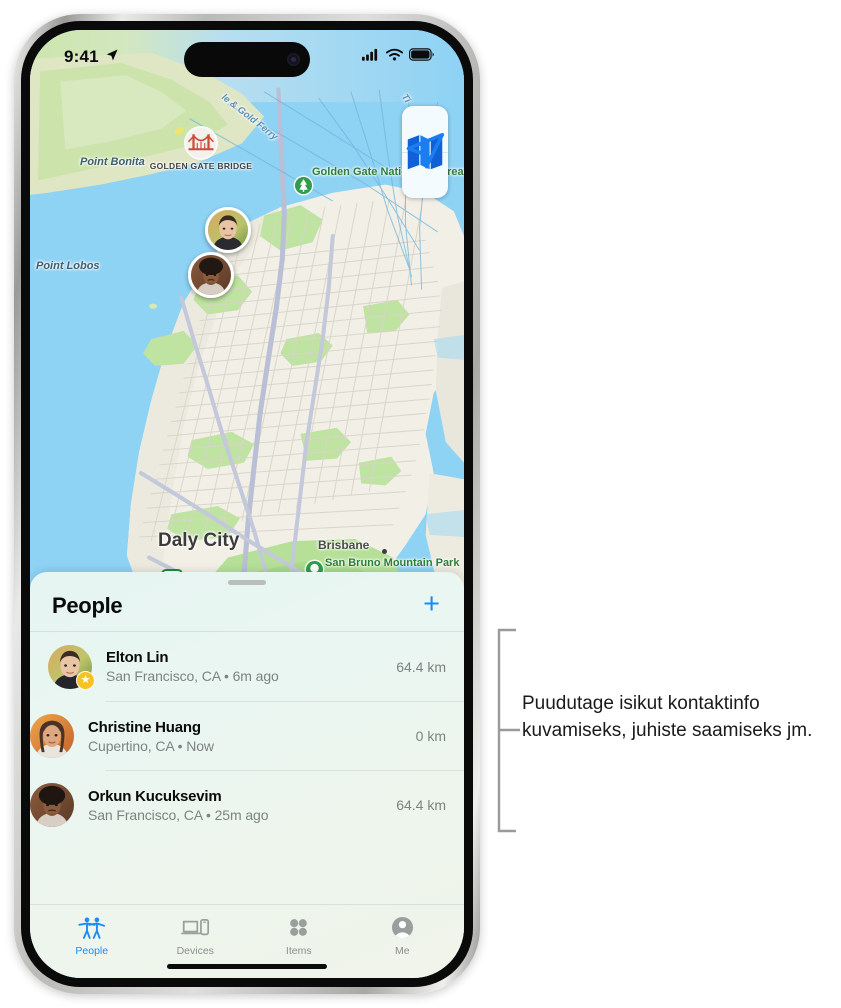 This screenshot has width=841, height=1008. What do you see at coordinates (384, 551) in the screenshot?
I see `brisbane-dot` at bounding box center [384, 551].